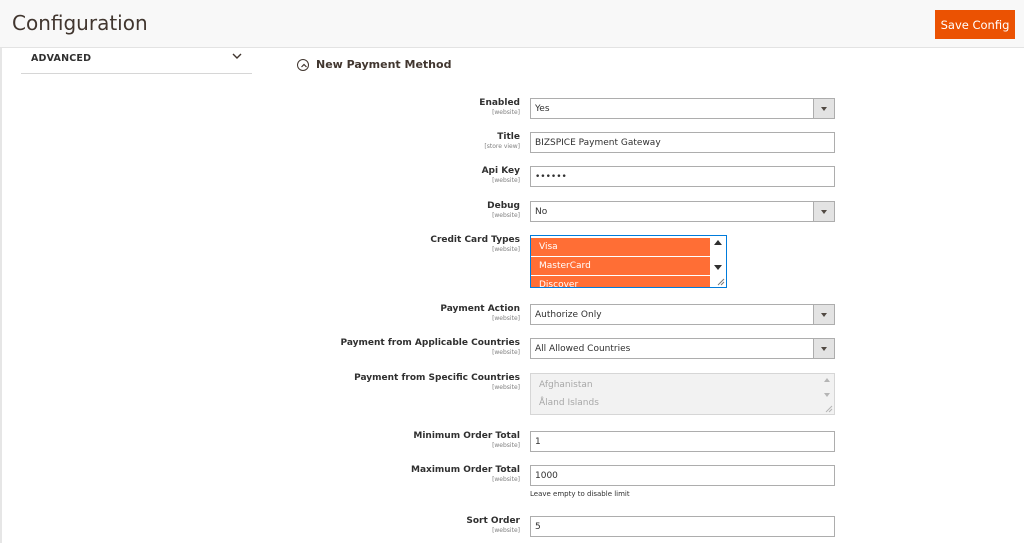 Image resolution: width=1024 pixels, height=543 pixels. Describe the element at coordinates (541, 211) in the screenshot. I see `debug-value: No` at that location.